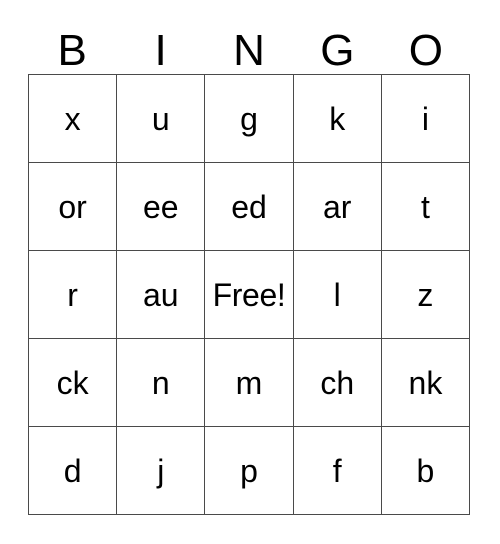 This screenshot has width=500, height=544. What do you see at coordinates (426, 383) in the screenshot?
I see `bingo-cell-o4: nk` at bounding box center [426, 383].